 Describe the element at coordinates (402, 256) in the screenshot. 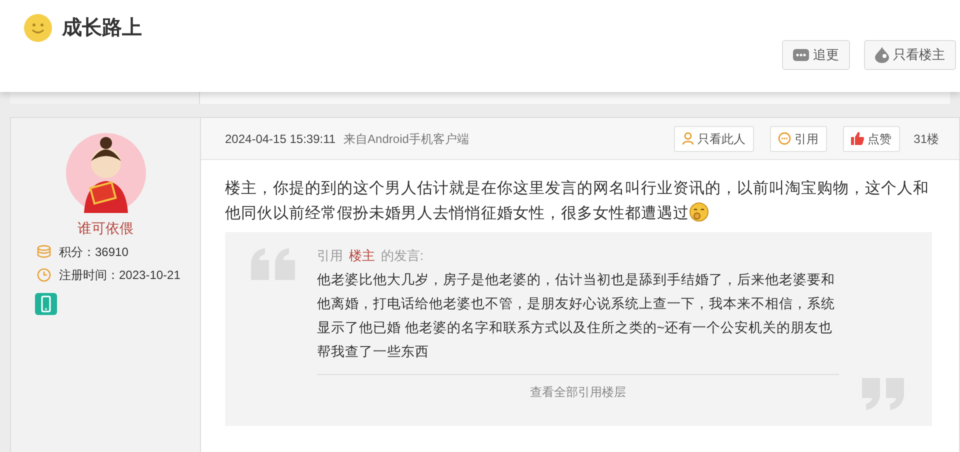

I see `quote-suffix: 的发言:` at that location.